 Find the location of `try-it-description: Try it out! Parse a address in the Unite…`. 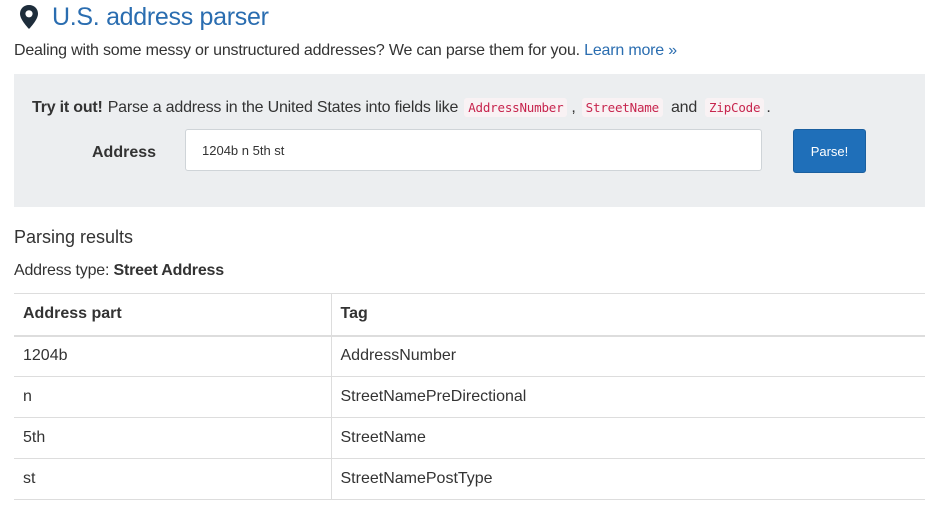

try-it-description: Try it out! Parse a address in the Unite… is located at coordinates (401, 107).